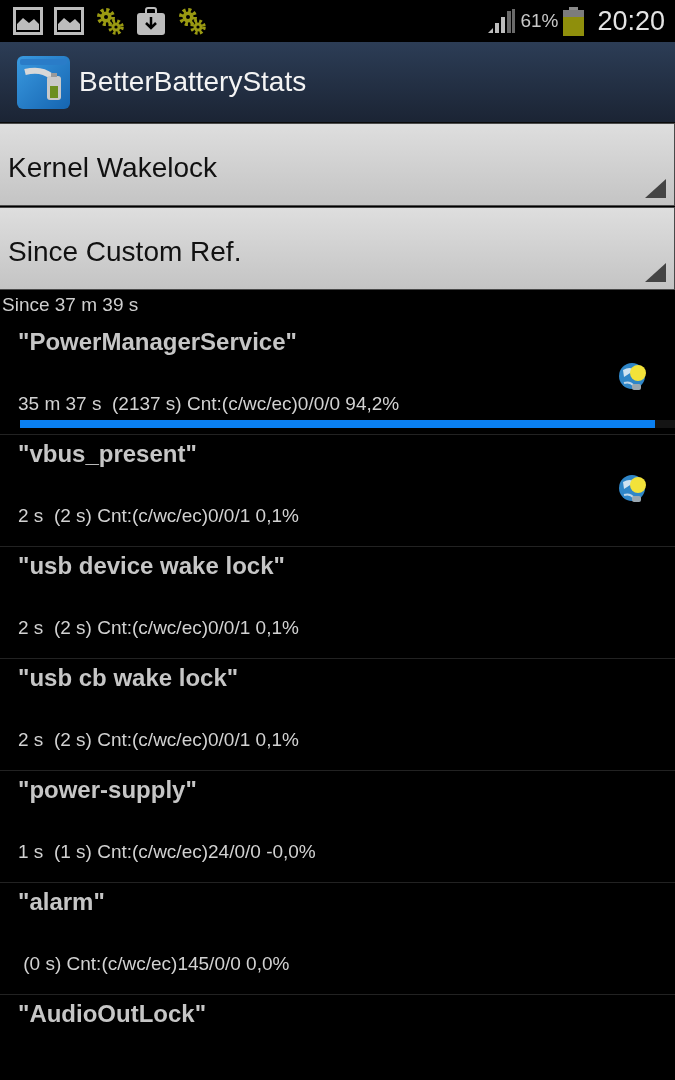  I want to click on dropdown: Since Custom Ref., so click(337, 248).